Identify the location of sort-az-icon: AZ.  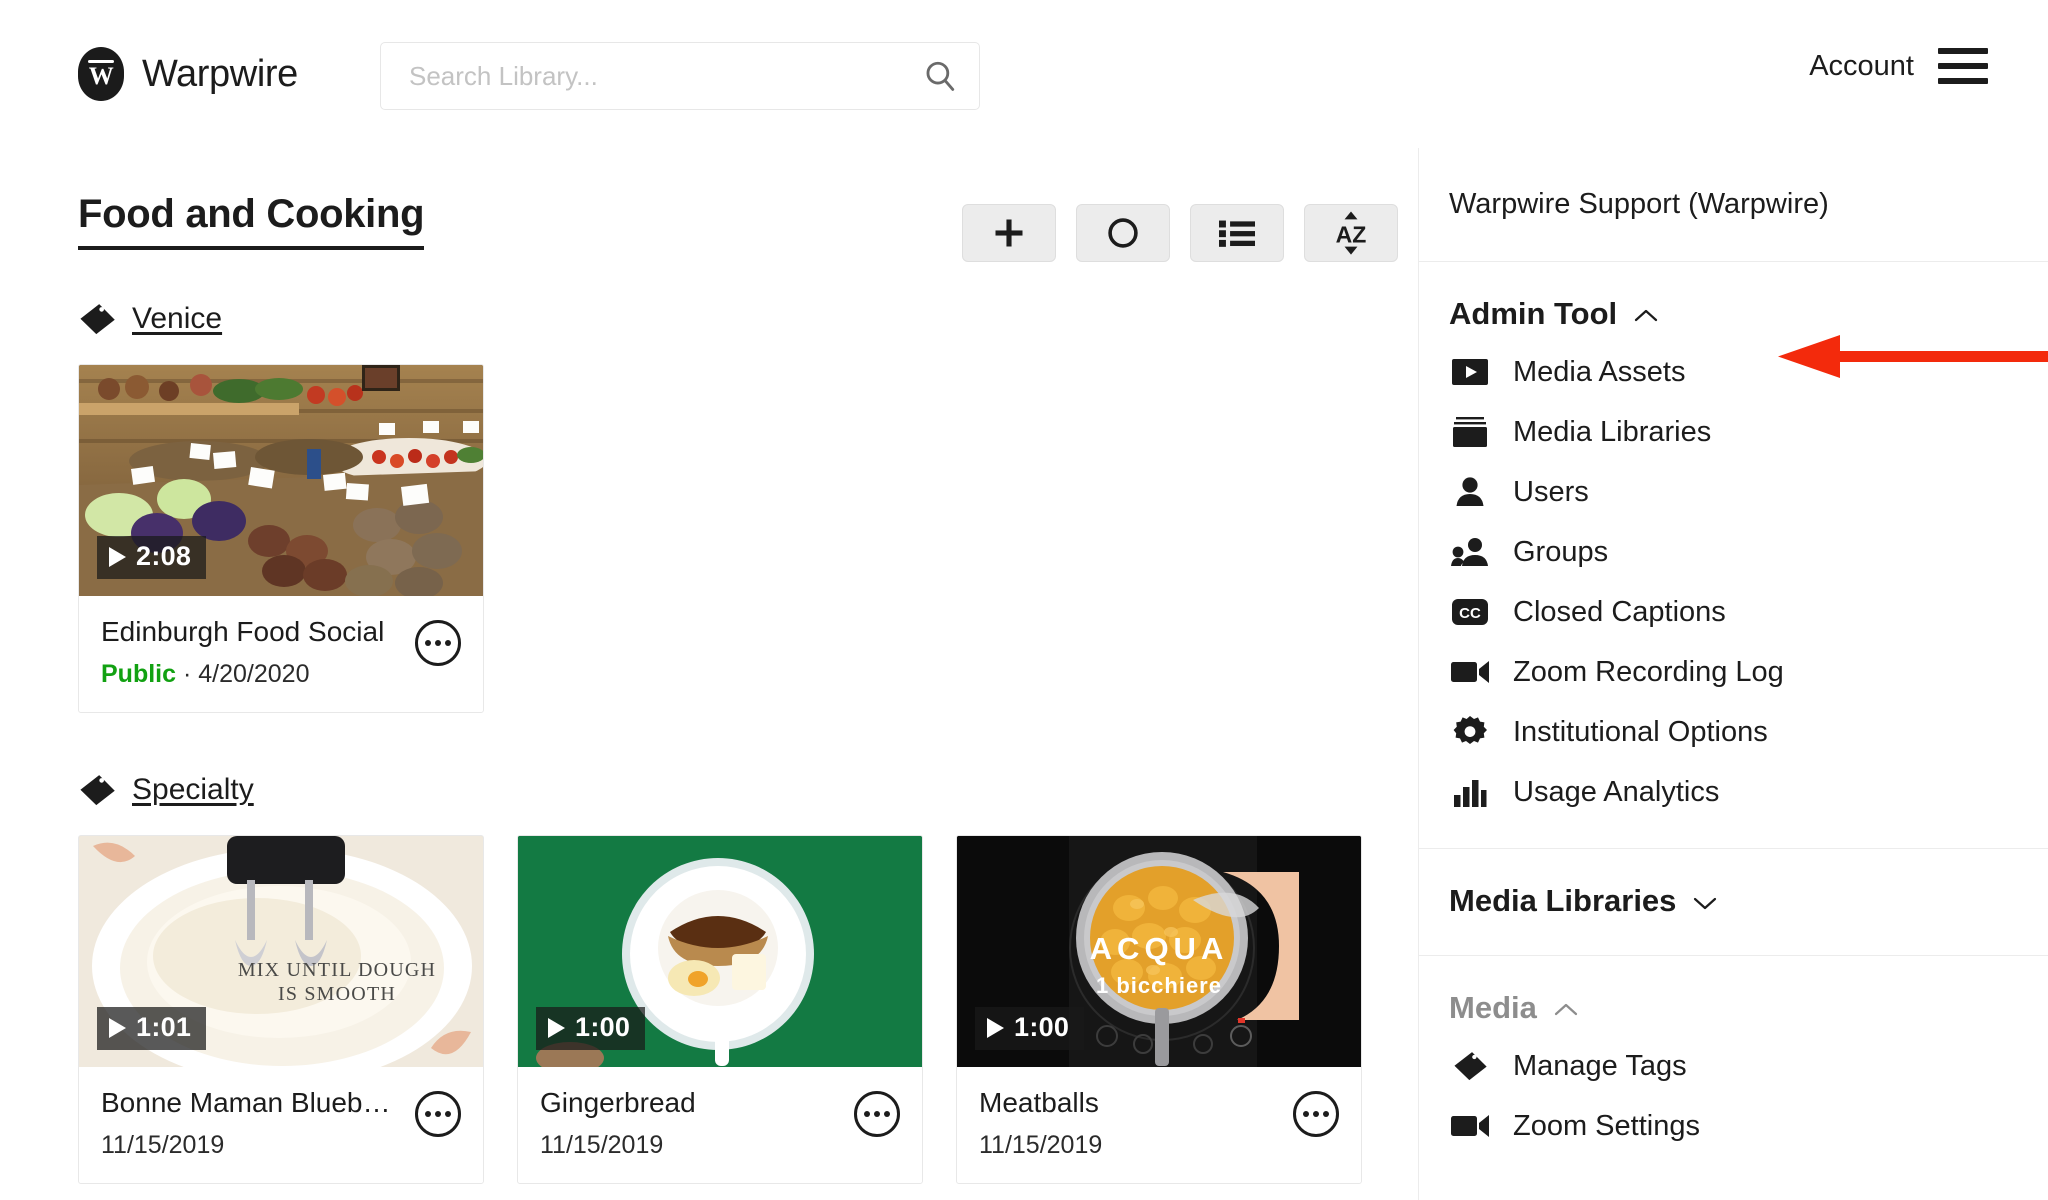
(1351, 233).